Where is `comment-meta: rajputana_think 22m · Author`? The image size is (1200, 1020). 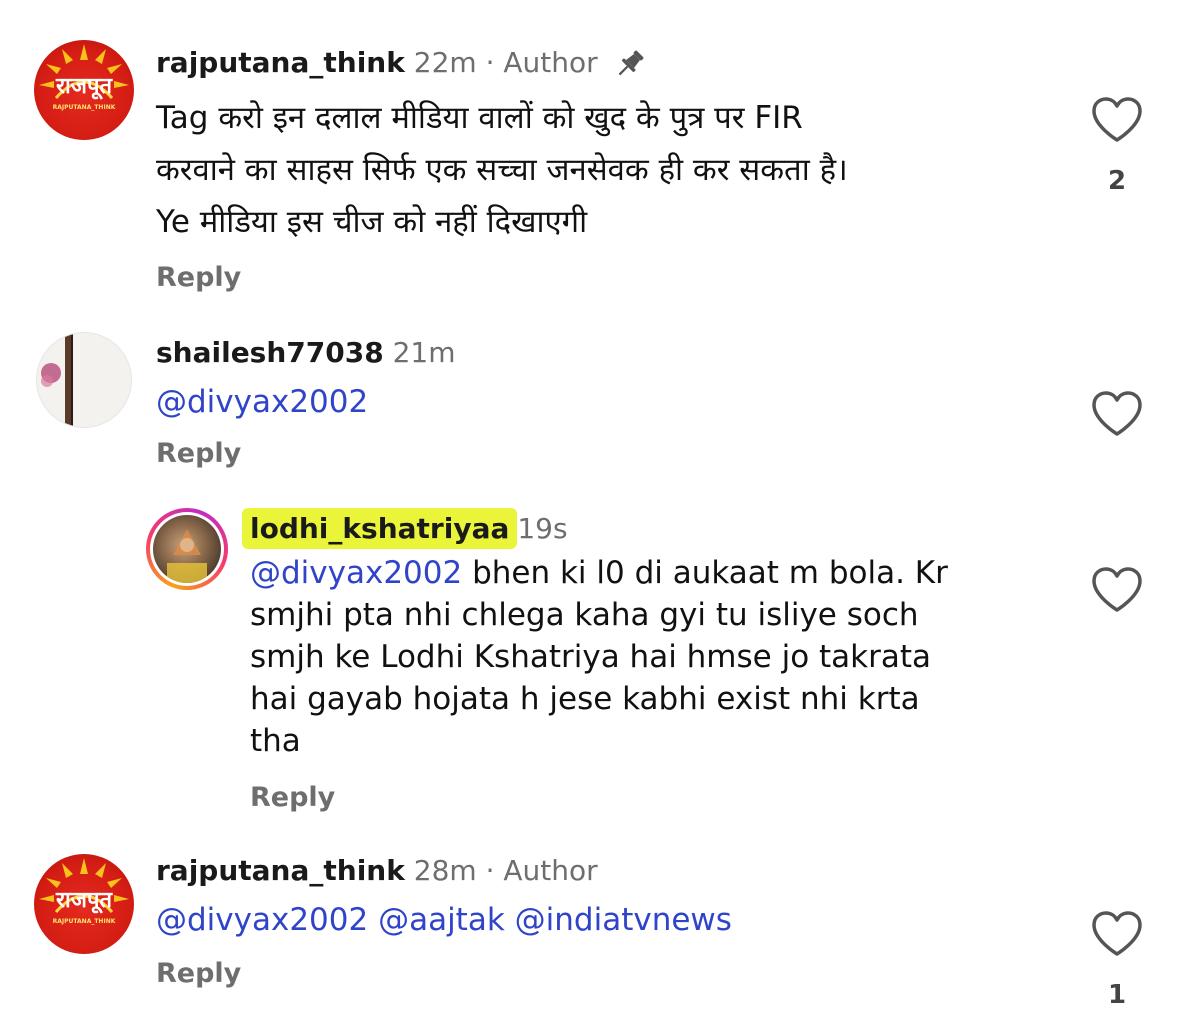 comment-meta: rajputana_think 22m · Author is located at coordinates (401, 63).